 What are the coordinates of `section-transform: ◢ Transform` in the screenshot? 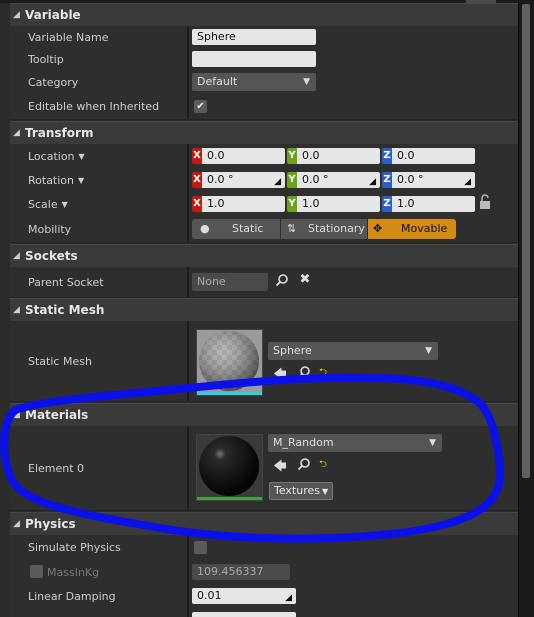 It's located at (264, 133).